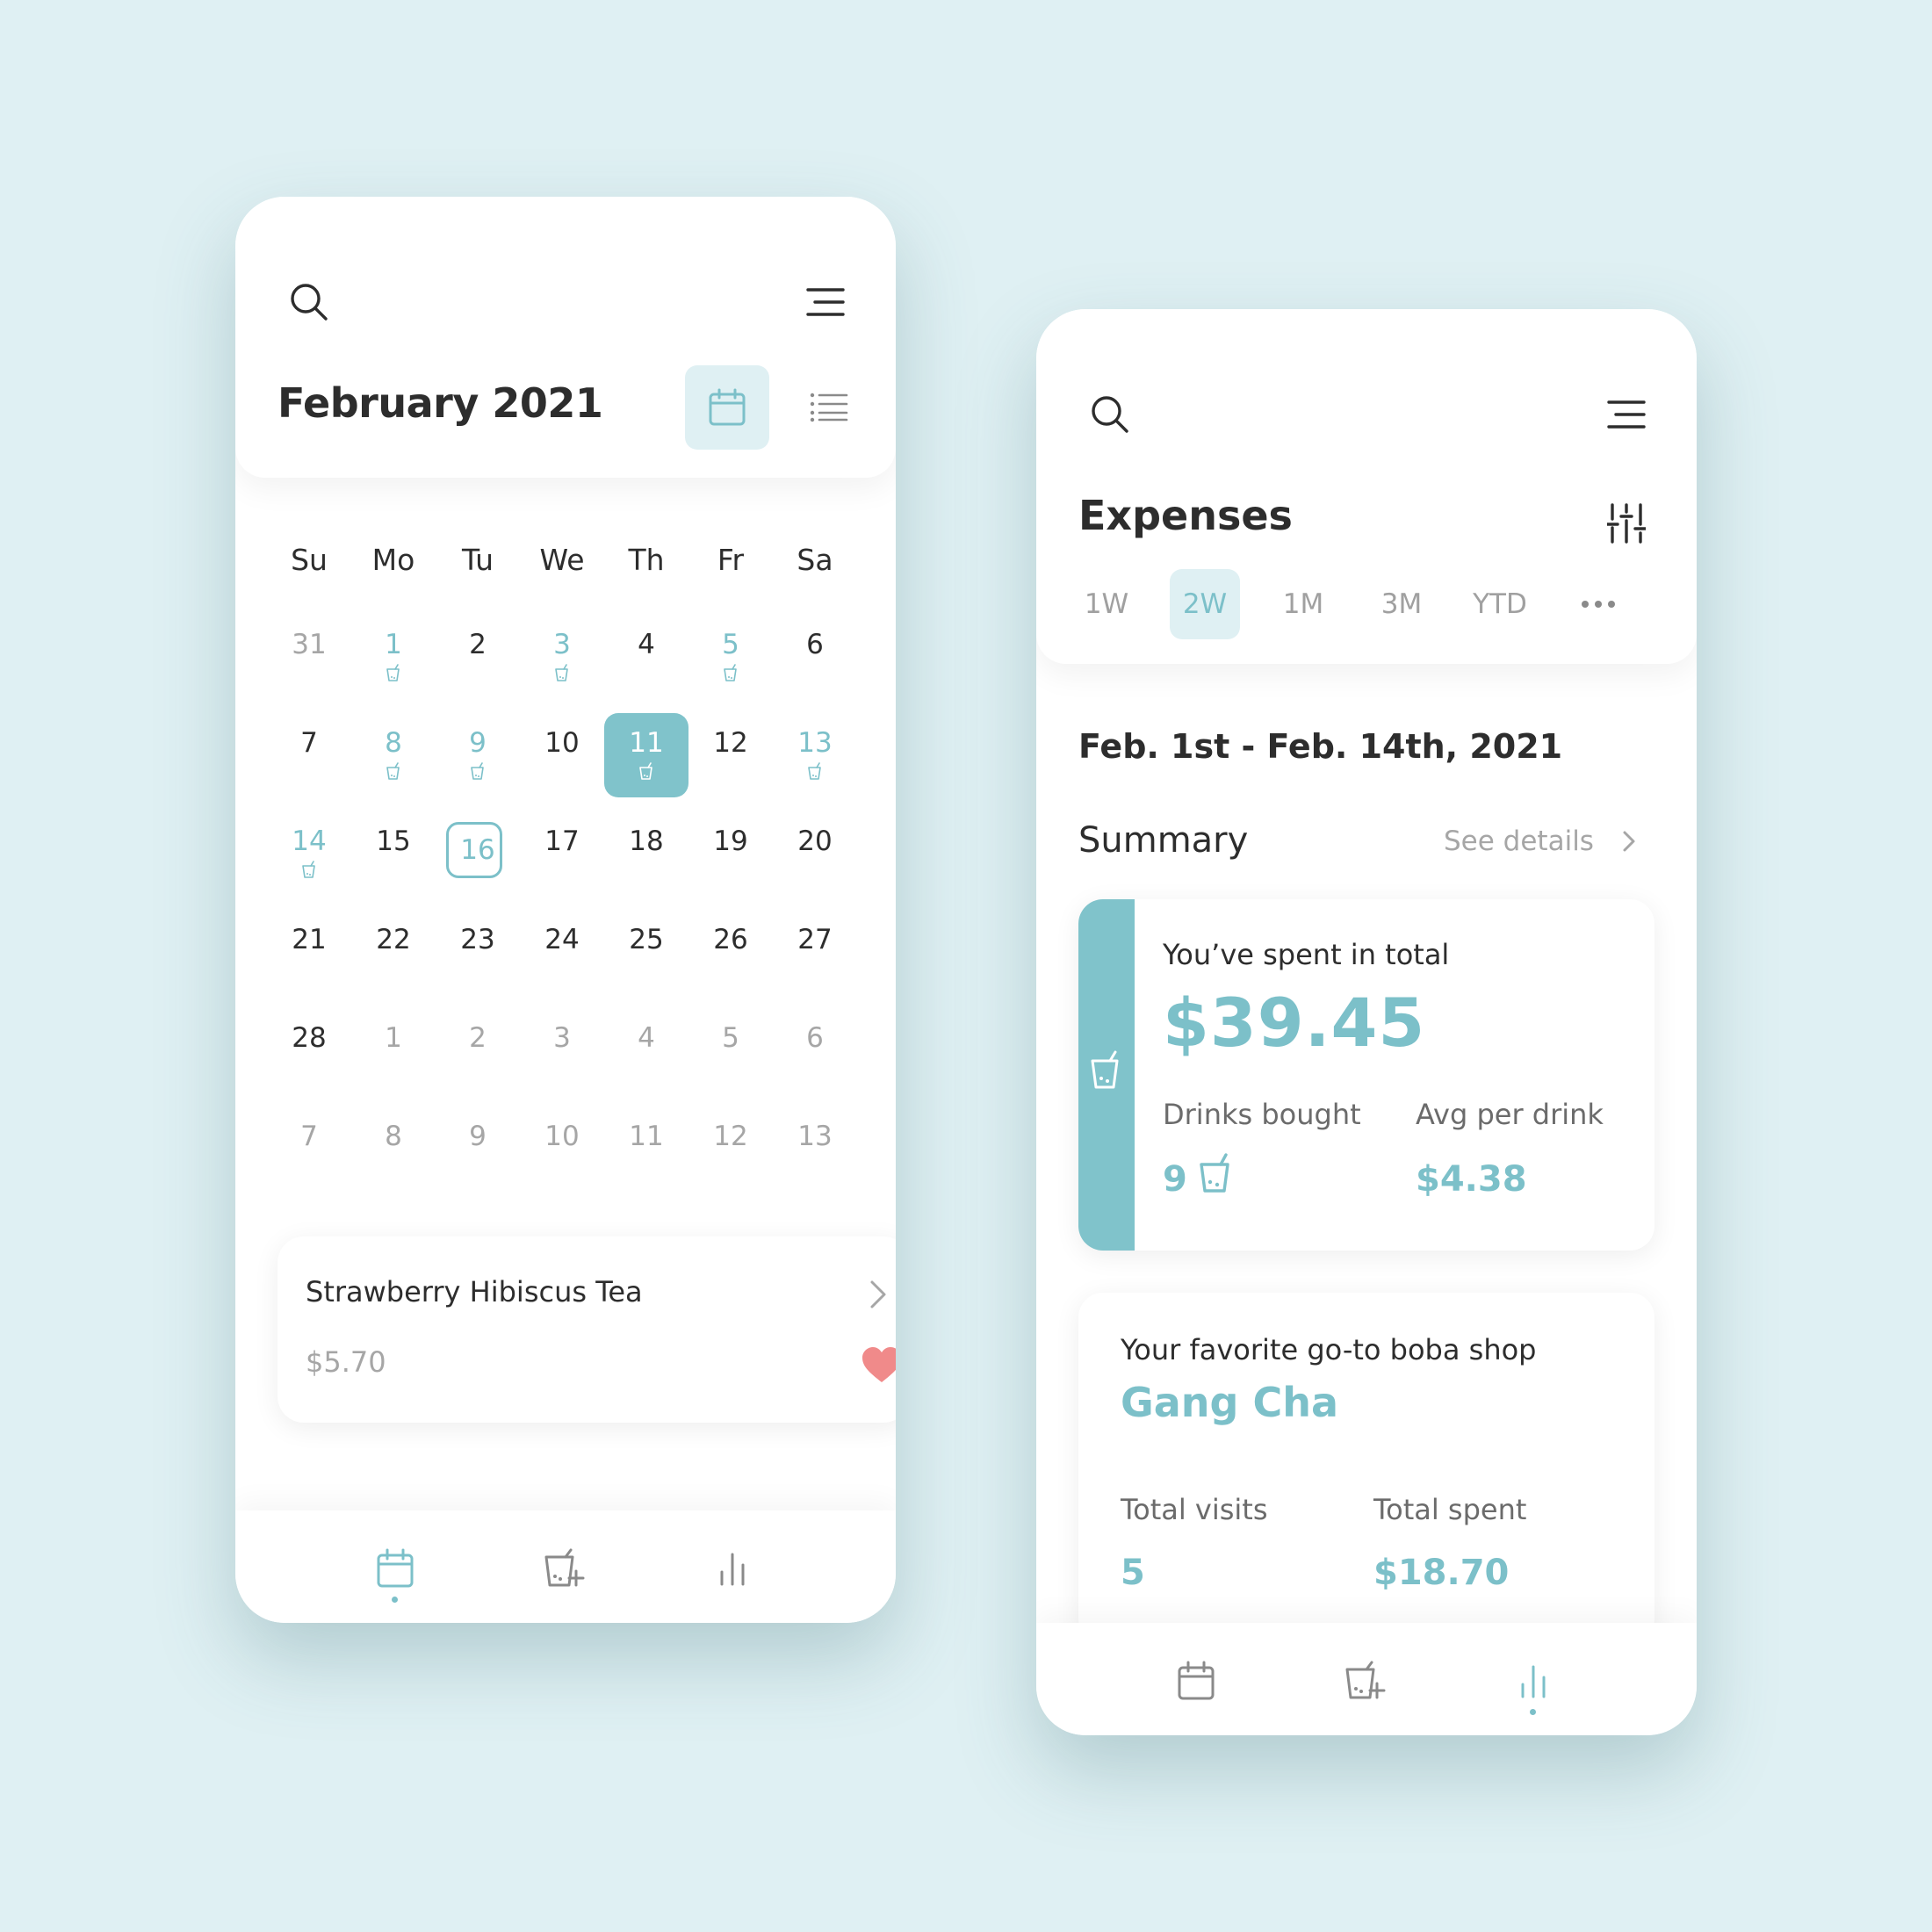 The height and width of the screenshot is (1932, 1932). I want to click on day-number: 23, so click(477, 940).